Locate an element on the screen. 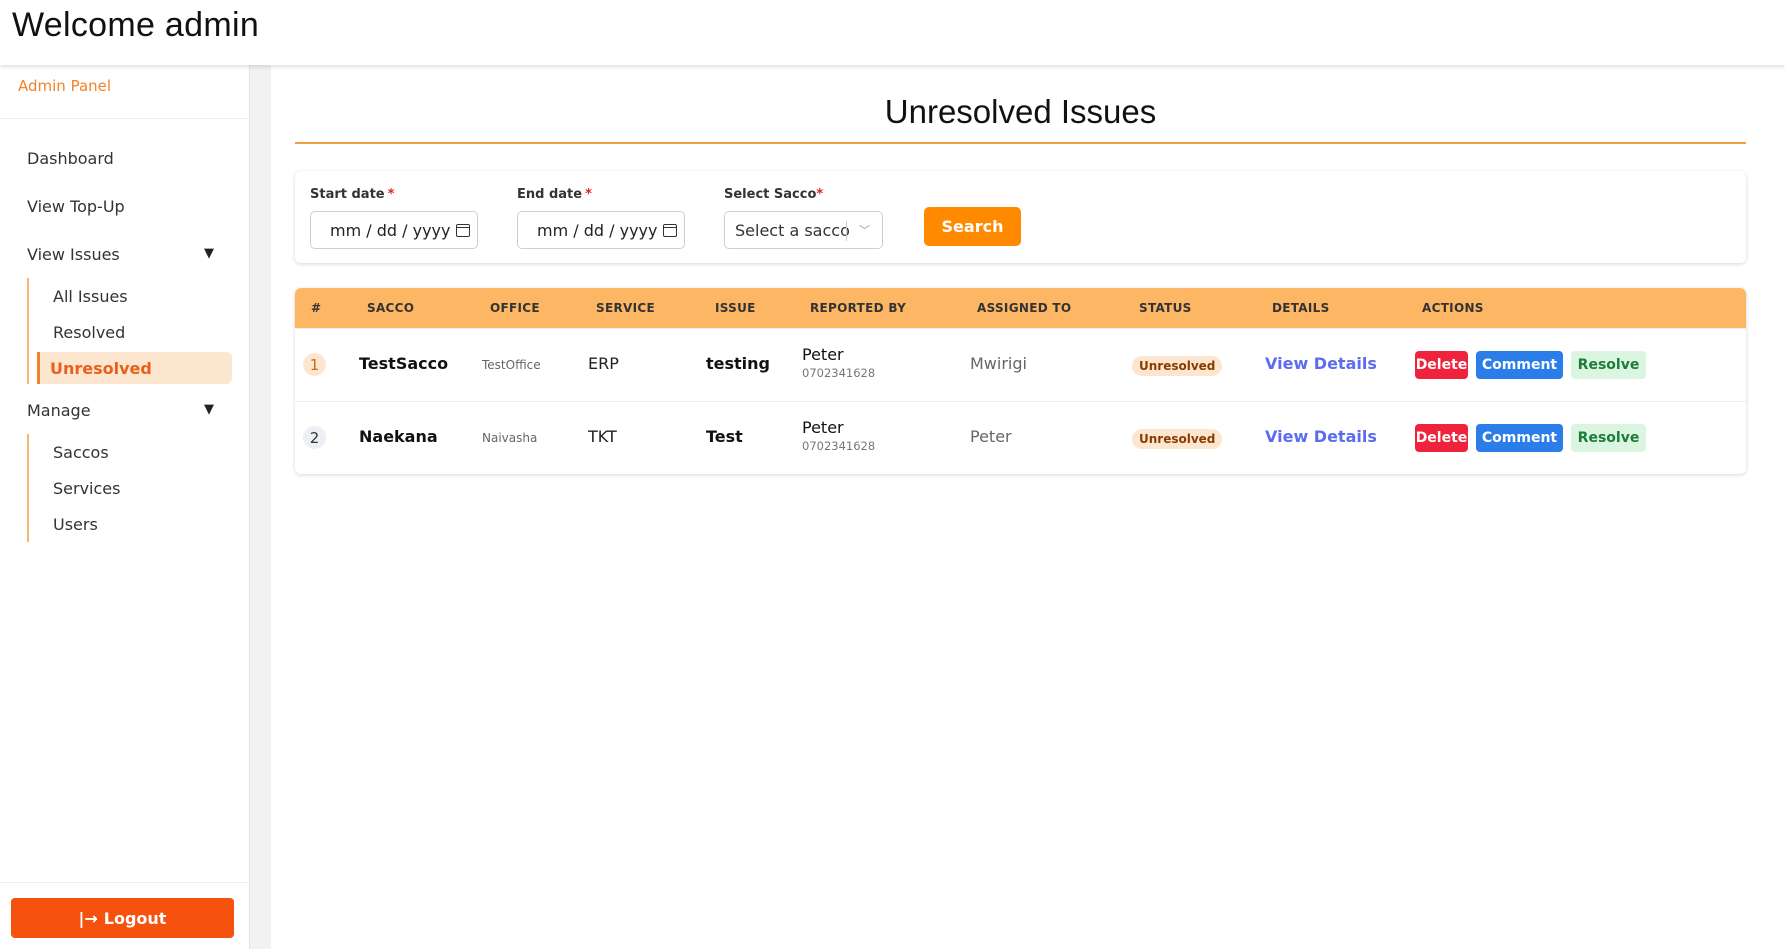 The image size is (1785, 949). sacco-placeholder: Select a sacco is located at coordinates (792, 230).